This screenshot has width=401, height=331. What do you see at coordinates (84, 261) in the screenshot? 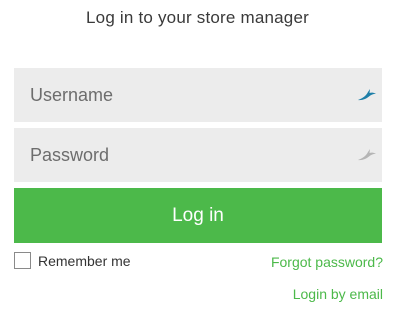
I see `remember-me-label: Remember me` at bounding box center [84, 261].